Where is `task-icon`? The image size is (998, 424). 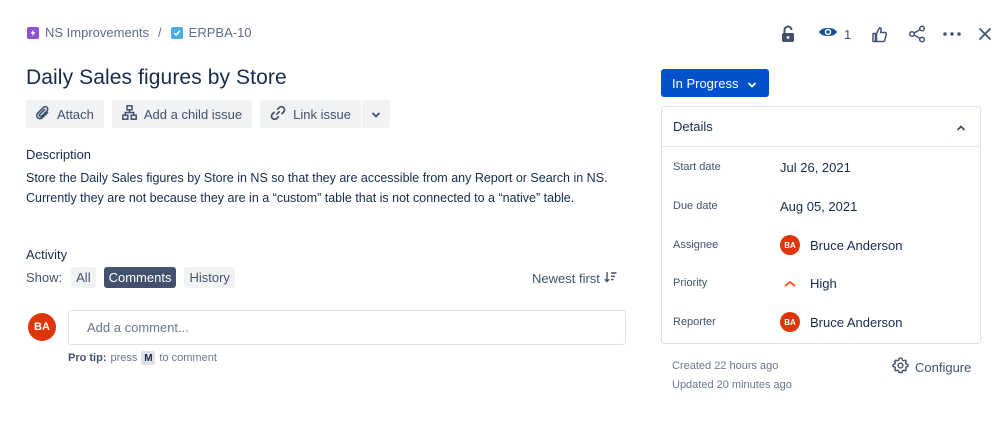
task-icon is located at coordinates (176, 32).